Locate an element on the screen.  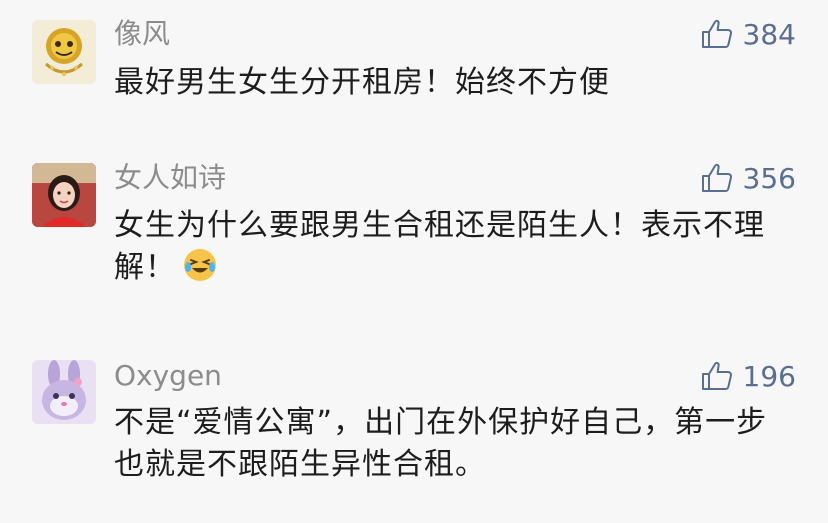
like-count: 356 is located at coordinates (769, 178).